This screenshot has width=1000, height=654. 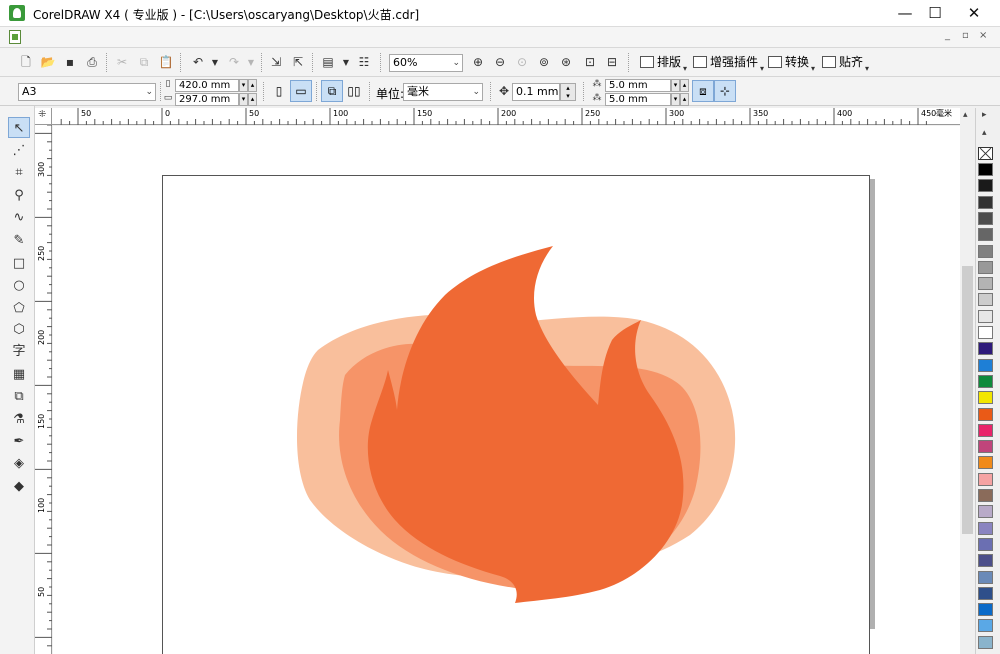 I want to click on vertical-scrollbar: ▴, so click(x=967, y=381).